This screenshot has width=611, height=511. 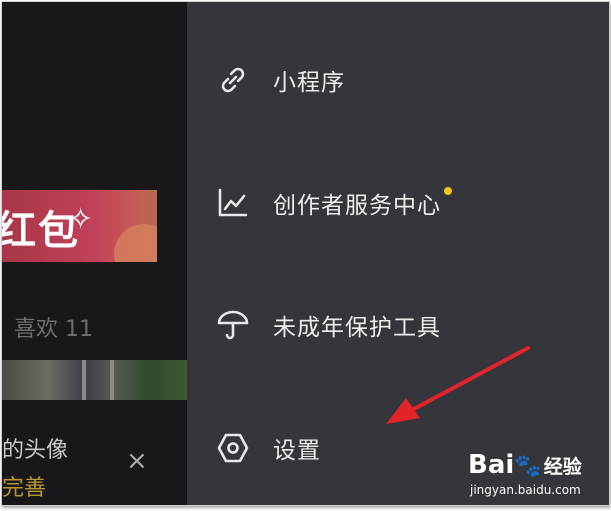 What do you see at coordinates (135, 243) in the screenshot?
I see `banner-decoration` at bounding box center [135, 243].